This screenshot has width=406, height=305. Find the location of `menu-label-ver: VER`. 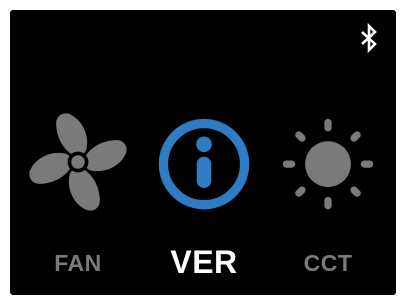

menu-label-ver: VER is located at coordinates (204, 262).